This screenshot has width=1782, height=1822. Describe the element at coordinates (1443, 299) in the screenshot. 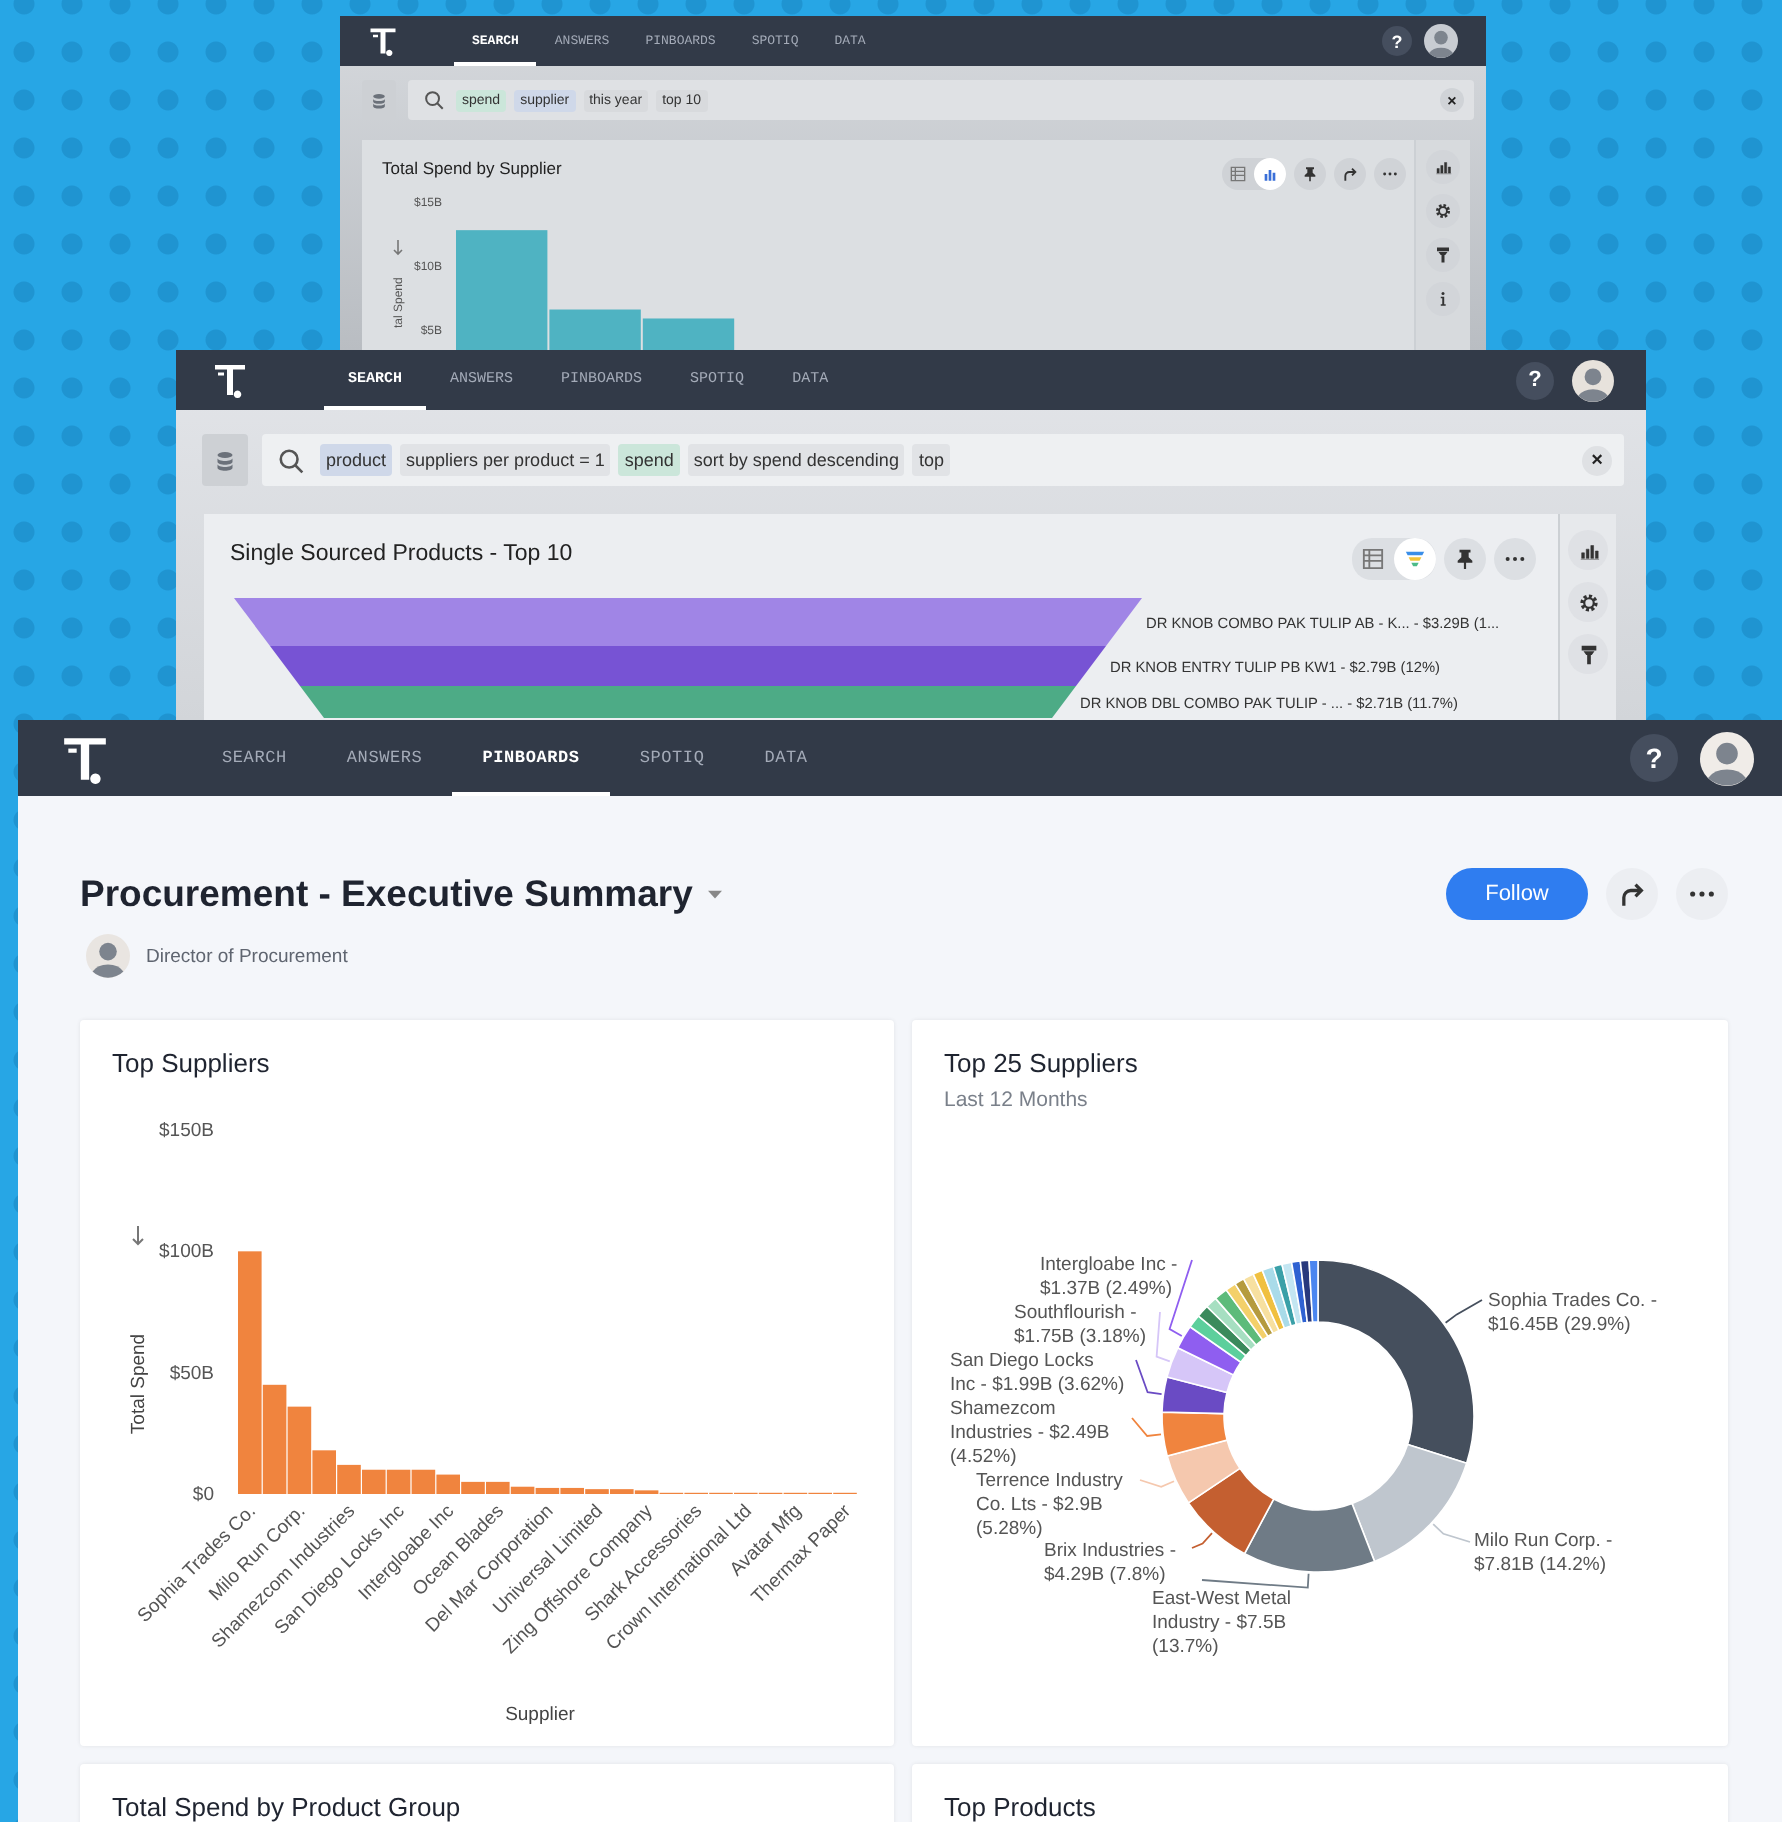

I see `info-button` at that location.